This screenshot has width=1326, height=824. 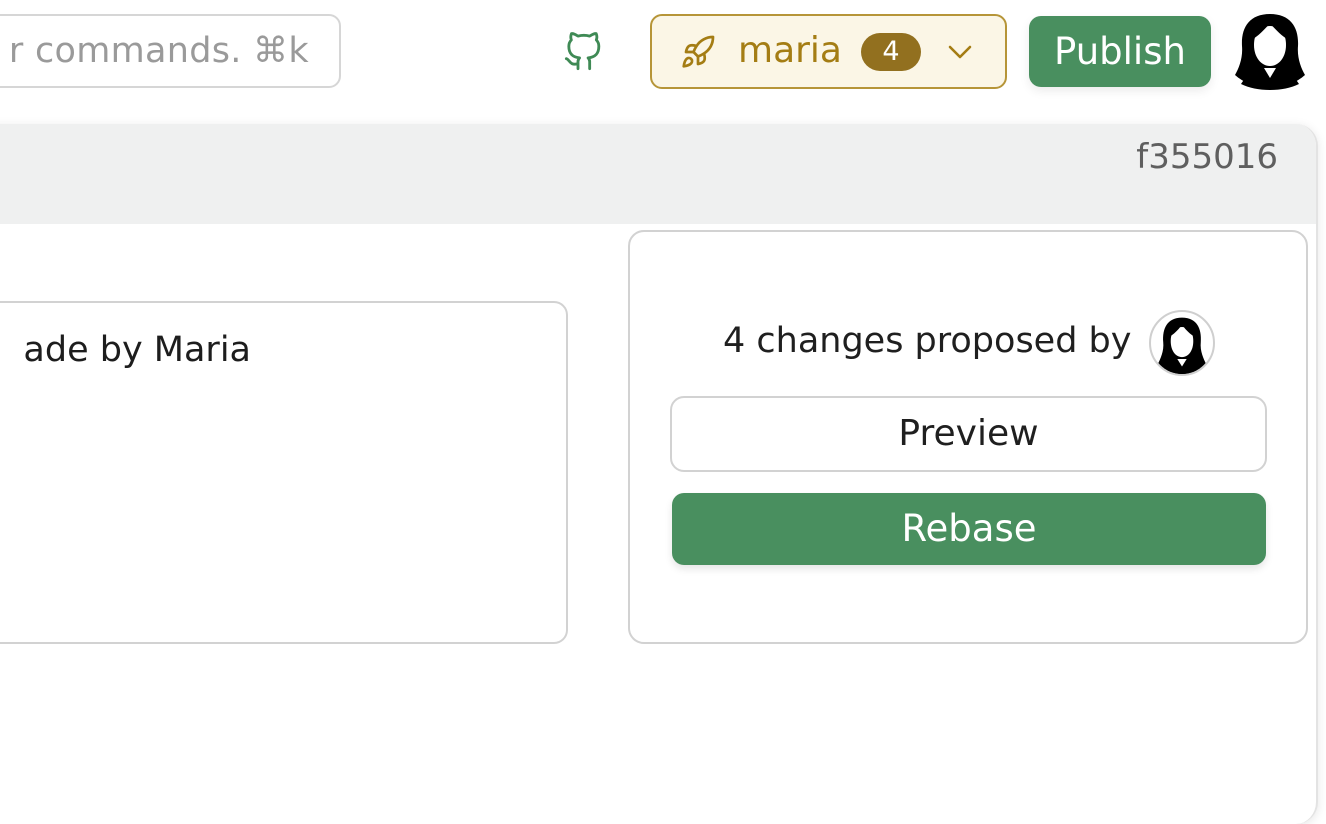 I want to click on search-placeholder: r commands. ⌘k, so click(x=158, y=51).